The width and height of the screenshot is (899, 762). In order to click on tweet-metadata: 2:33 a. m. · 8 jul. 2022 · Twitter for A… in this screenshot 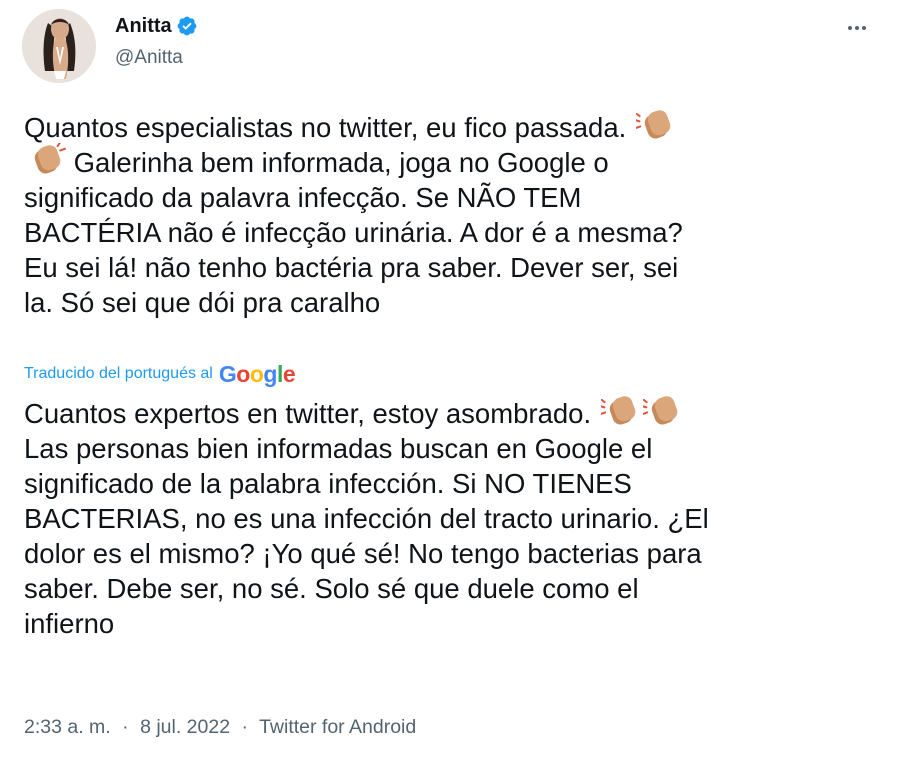, I will do `click(220, 727)`.